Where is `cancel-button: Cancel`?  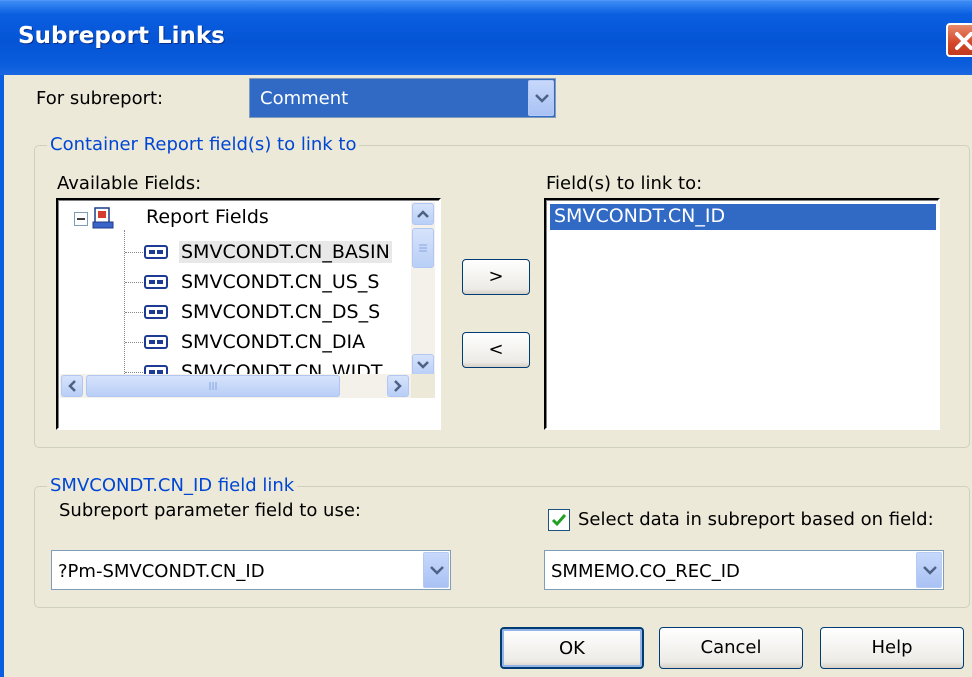 cancel-button: Cancel is located at coordinates (731, 648).